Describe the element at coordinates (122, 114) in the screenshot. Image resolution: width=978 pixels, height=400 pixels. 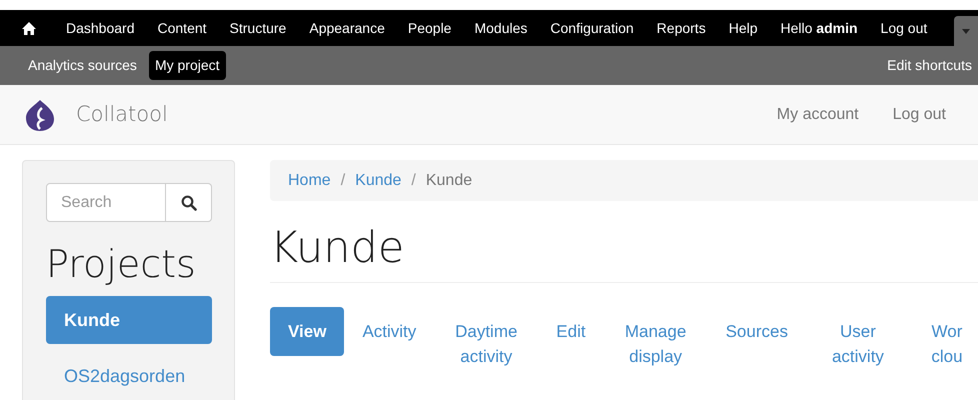
I see `brand-name: Collatool` at that location.